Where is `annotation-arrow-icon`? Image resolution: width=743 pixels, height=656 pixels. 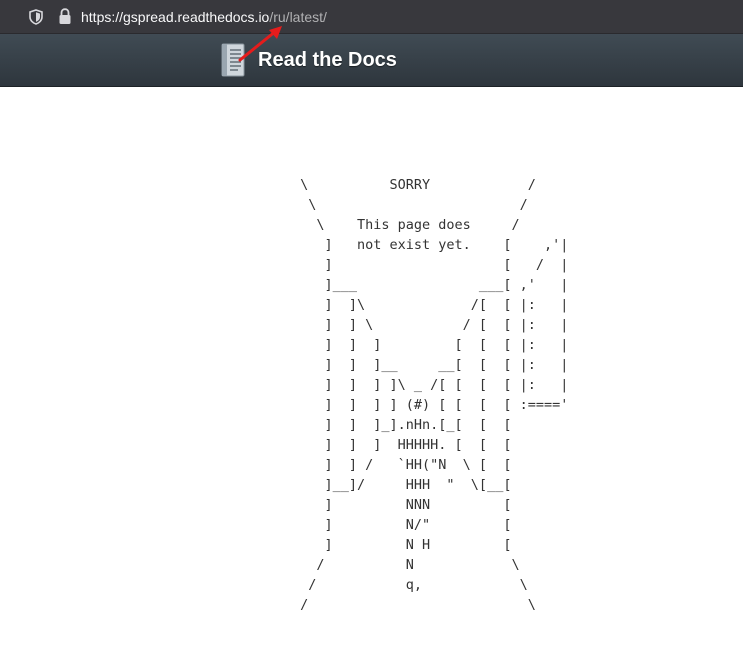 annotation-arrow-icon is located at coordinates (260, 44).